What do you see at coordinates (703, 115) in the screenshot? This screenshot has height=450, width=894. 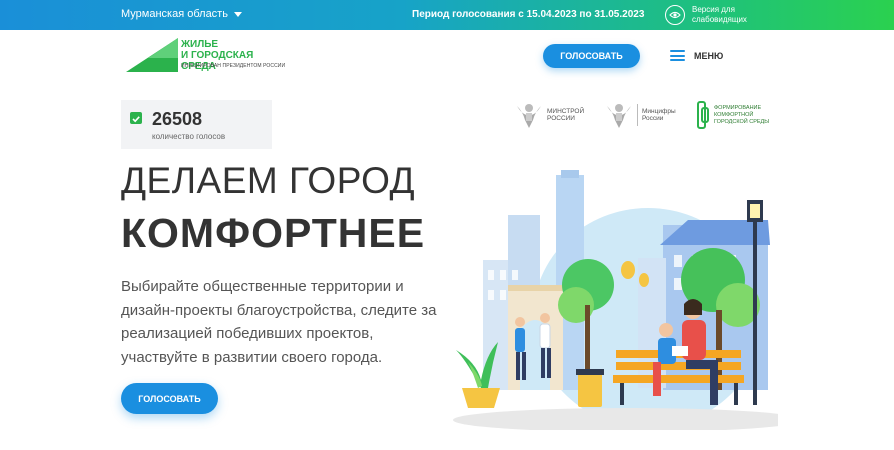 I see `fks-logo-icon` at bounding box center [703, 115].